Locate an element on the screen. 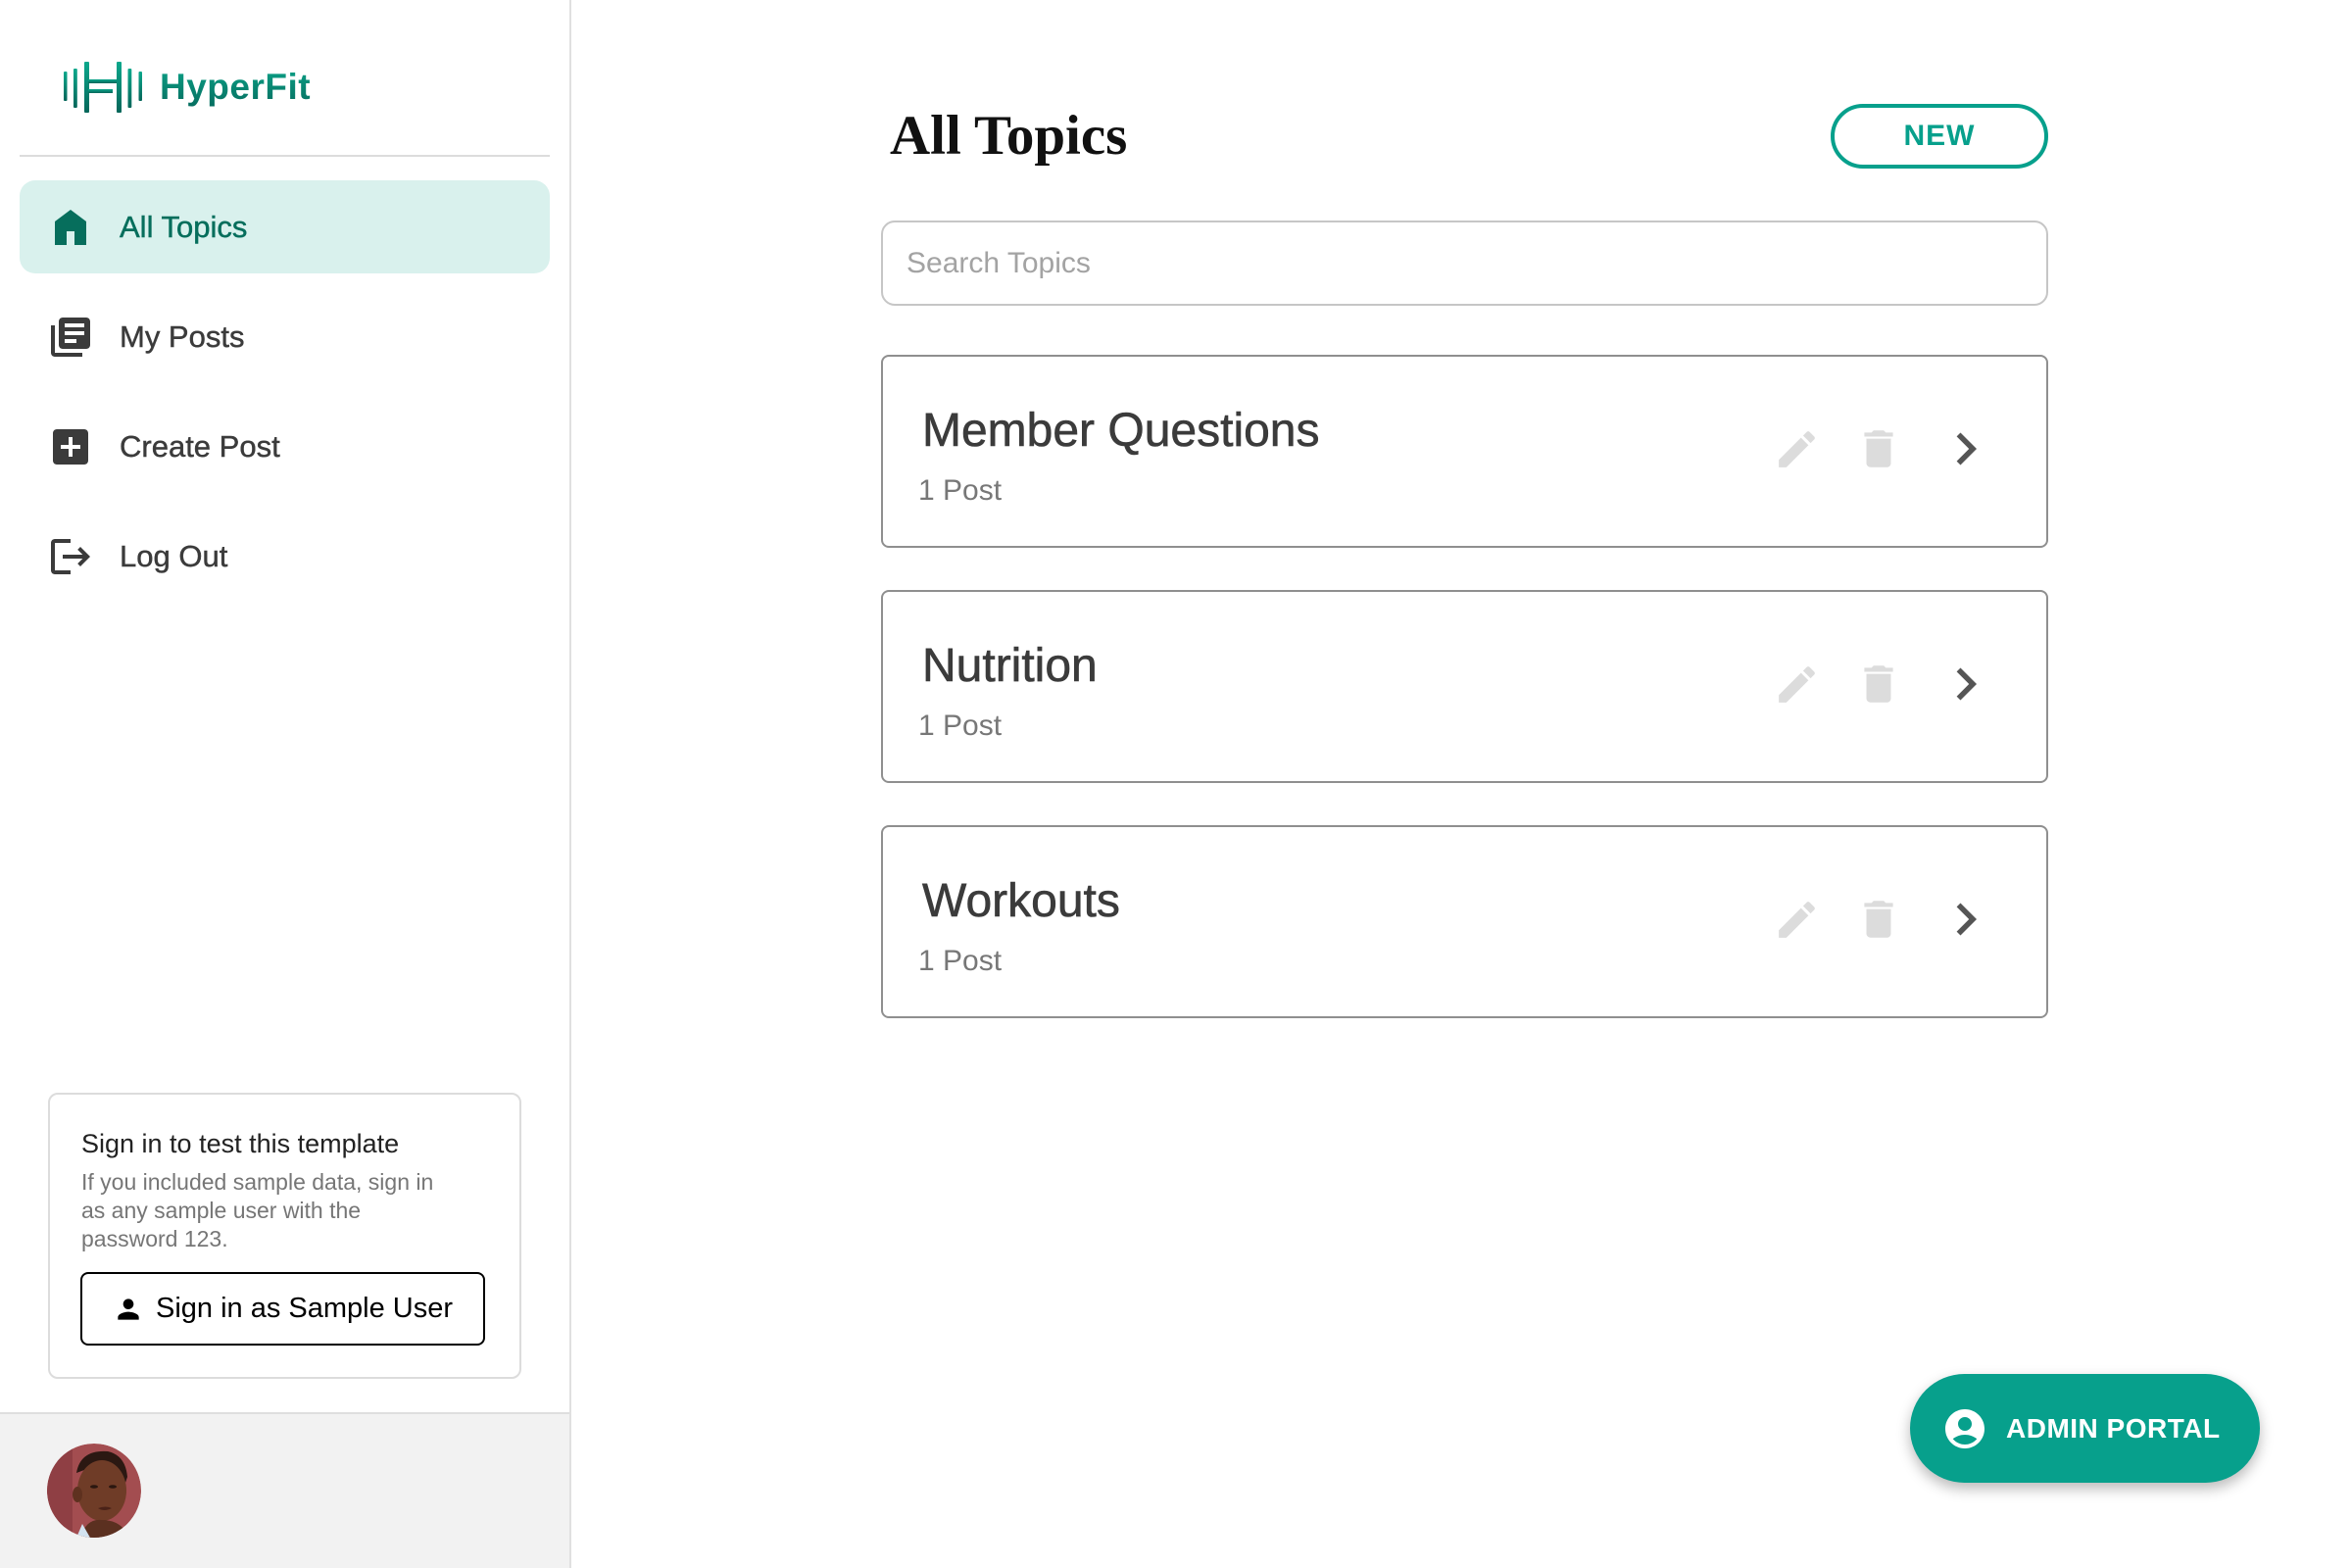 This screenshot has height=1568, width=2352. sidebar-item-label: Create Post is located at coordinates (200, 446).